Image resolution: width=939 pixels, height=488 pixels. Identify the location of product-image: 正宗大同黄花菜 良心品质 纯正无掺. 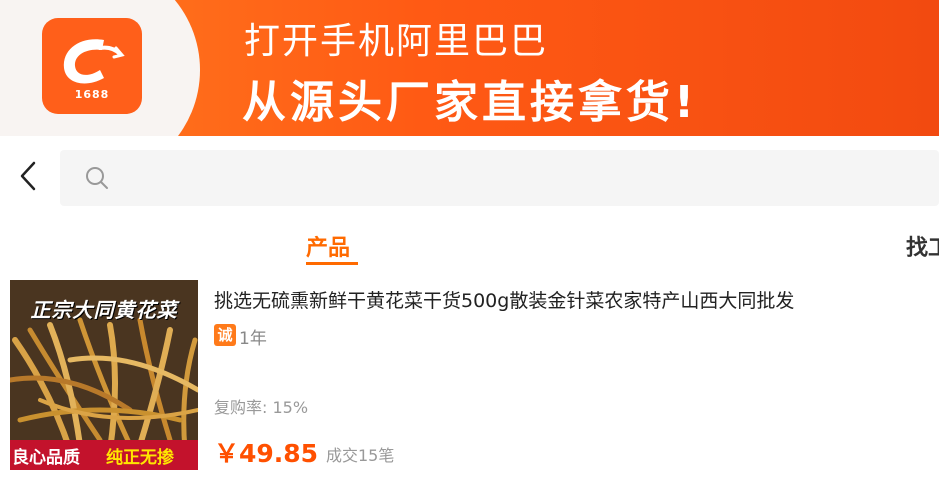
(104, 375).